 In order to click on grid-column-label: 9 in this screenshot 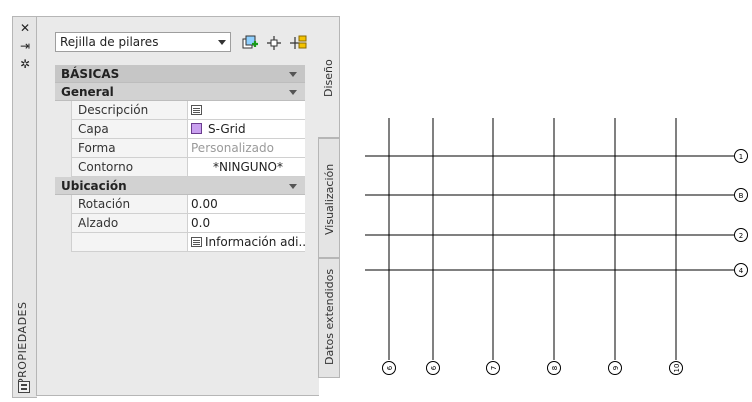, I will do `click(616, 368)`.